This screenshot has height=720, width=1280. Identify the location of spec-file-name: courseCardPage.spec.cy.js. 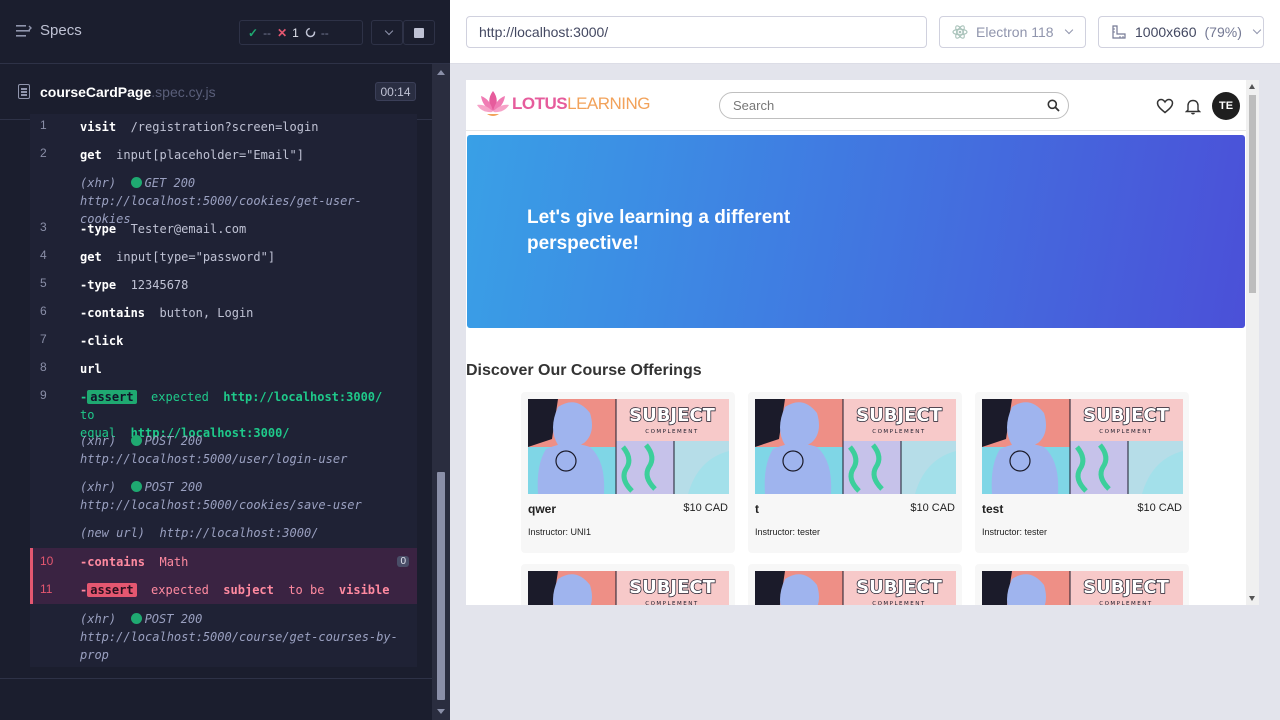
(128, 92).